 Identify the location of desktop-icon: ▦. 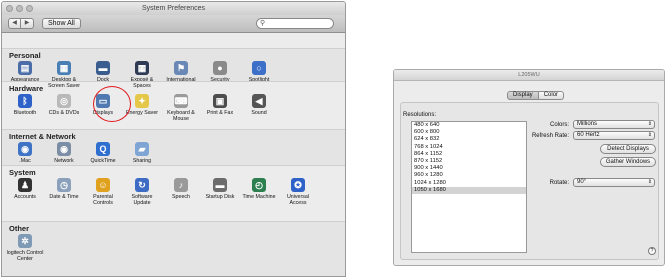
(64, 68).